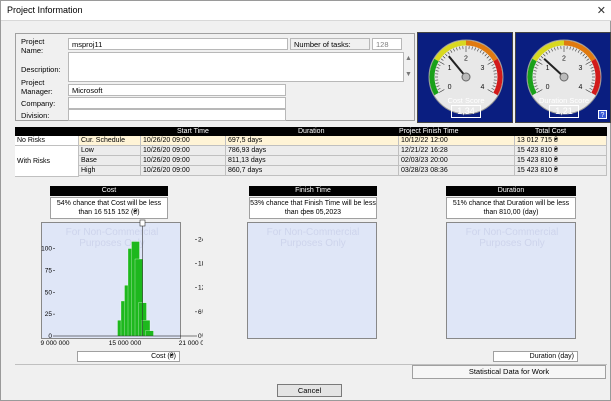 The image size is (611, 401). What do you see at coordinates (50, 336) in the screenshot?
I see `y-tick-label: 0` at bounding box center [50, 336].